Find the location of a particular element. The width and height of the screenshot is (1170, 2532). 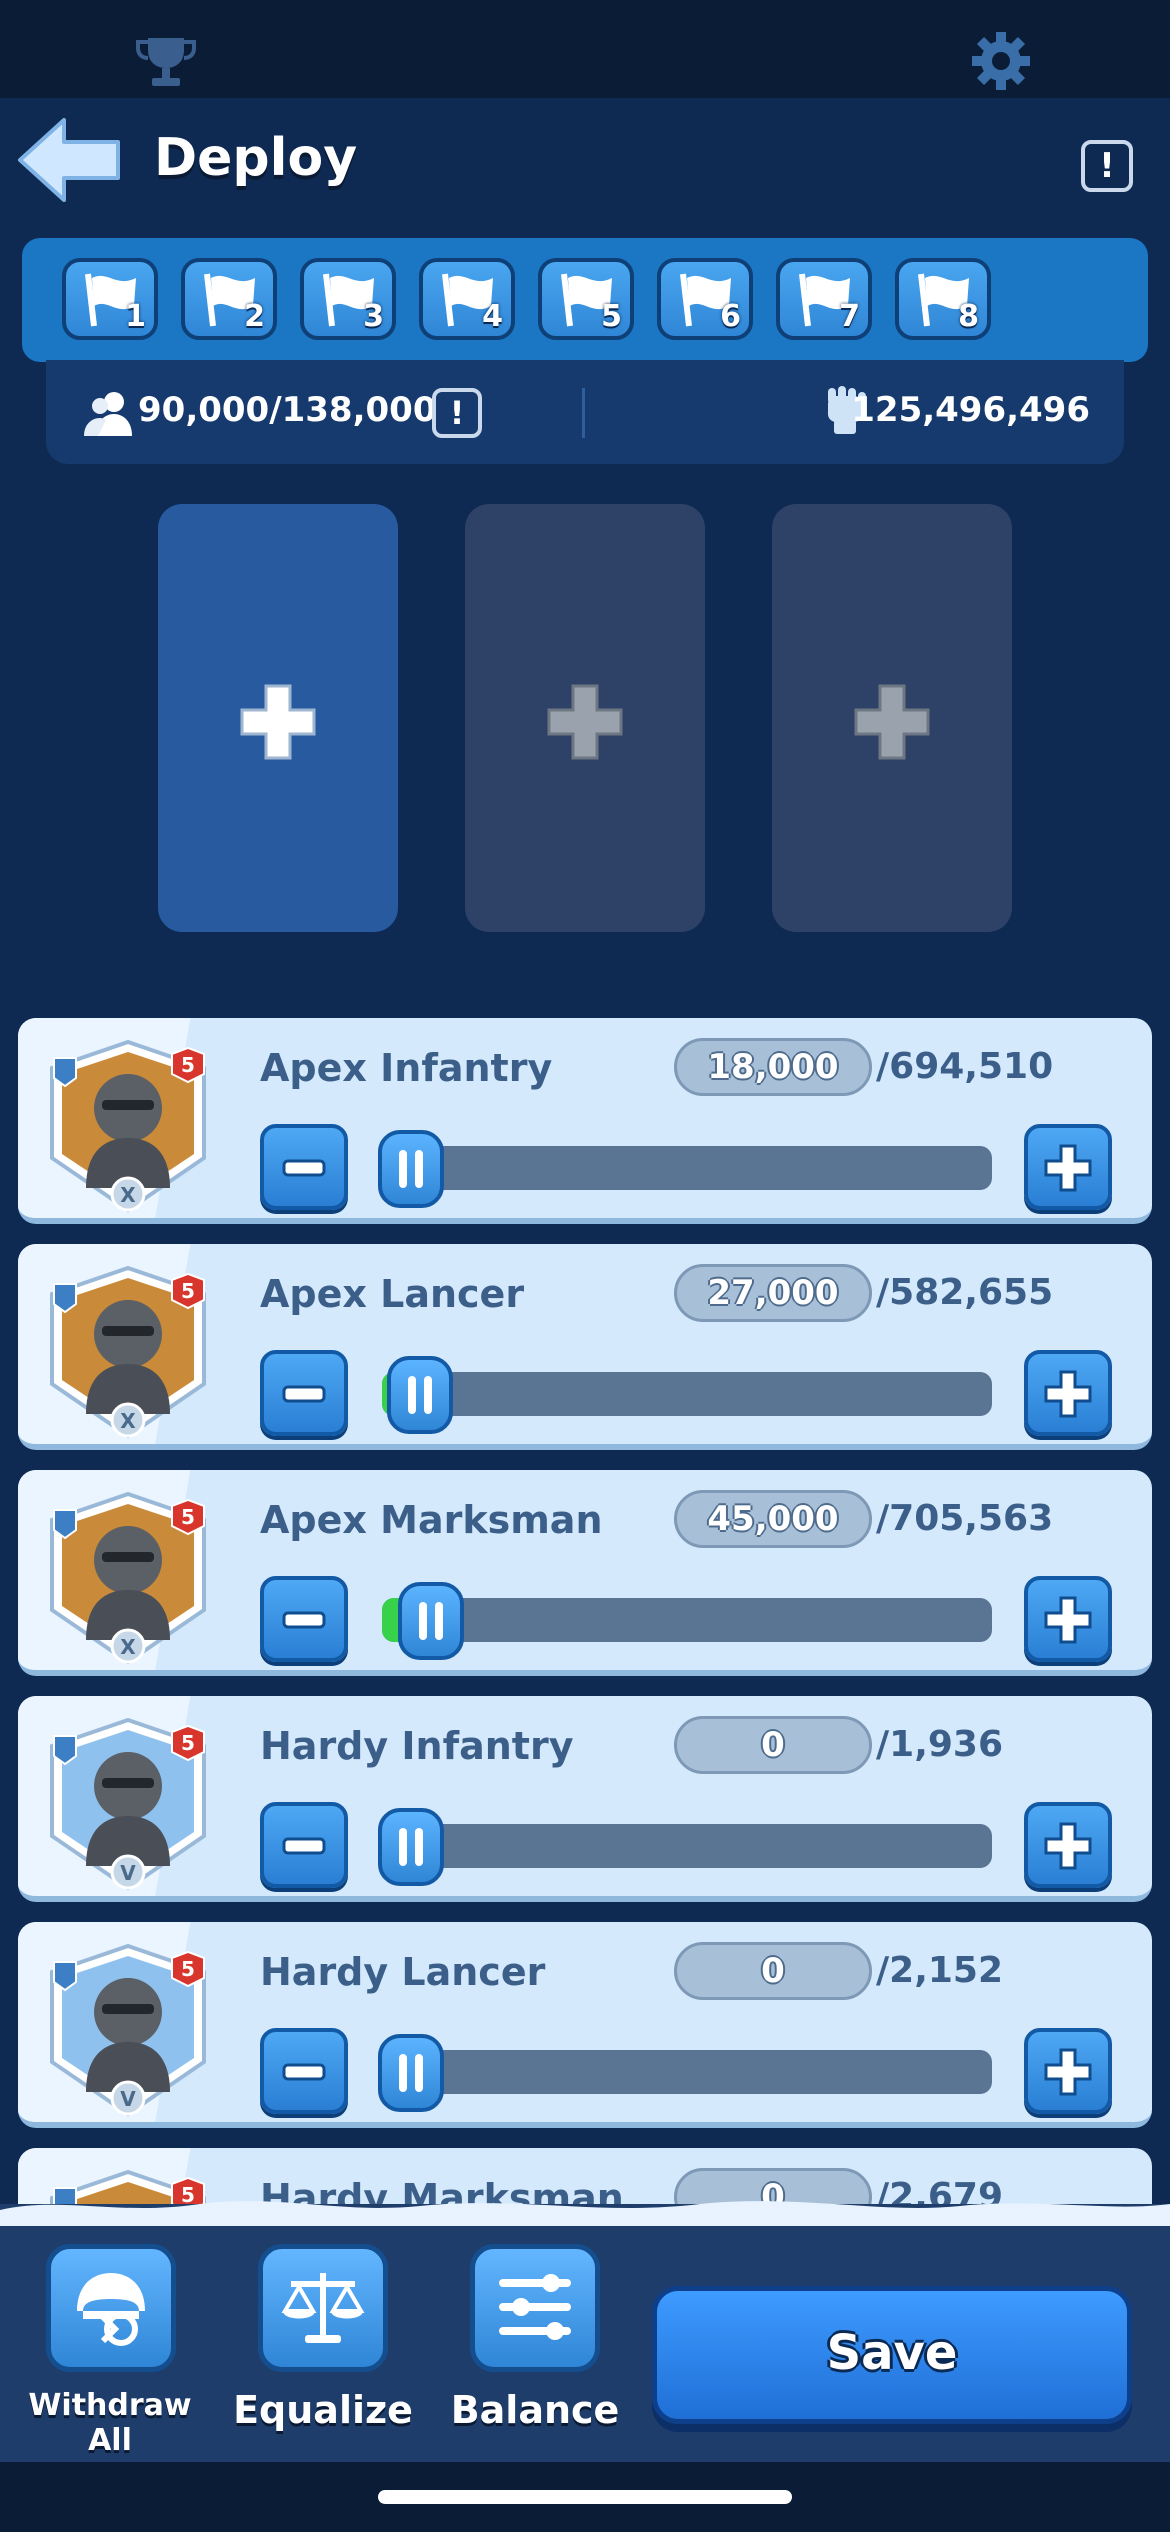

troop-row: 5 V Hardy Infantry 0 /1,936 is located at coordinates (585, 1799).